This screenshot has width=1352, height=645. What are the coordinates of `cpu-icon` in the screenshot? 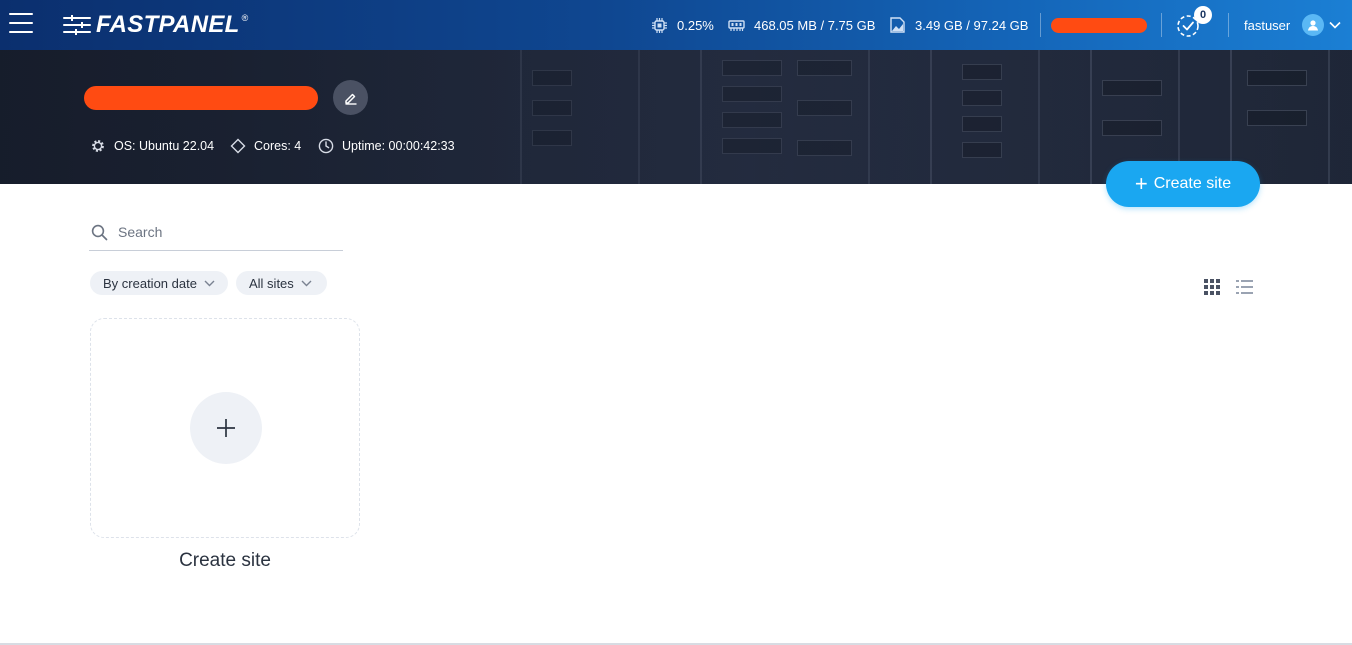 It's located at (659, 25).